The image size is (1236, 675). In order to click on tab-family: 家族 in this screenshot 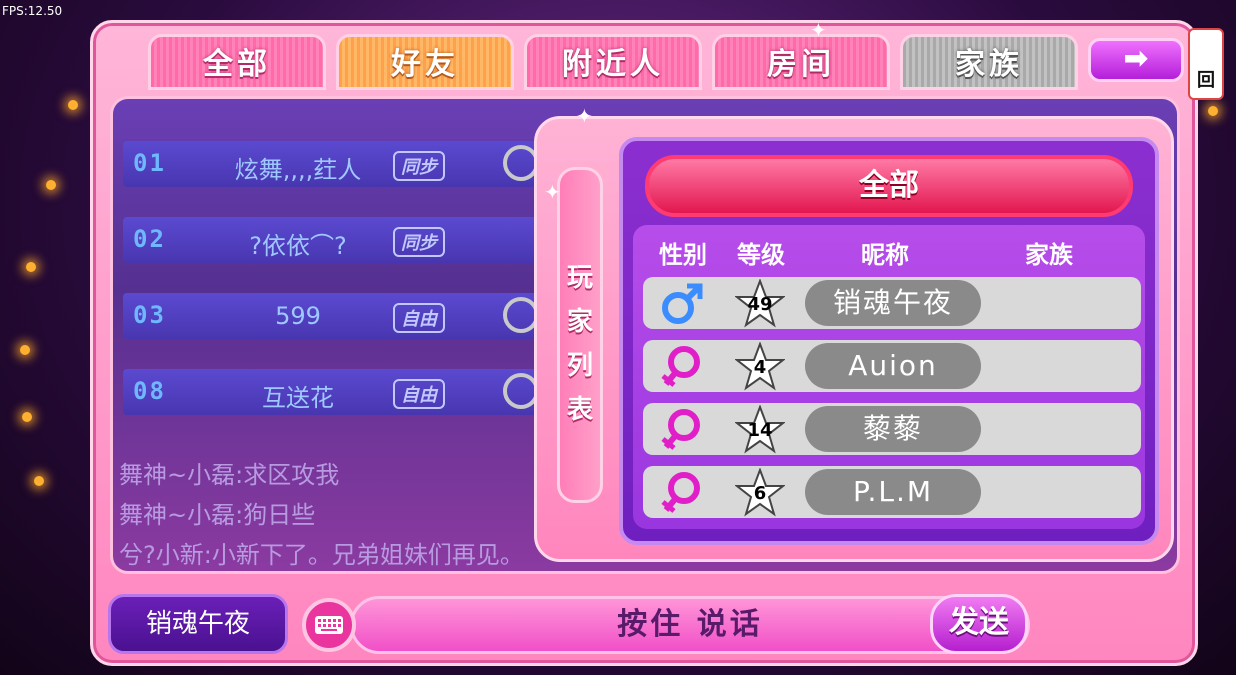, I will do `click(989, 62)`.